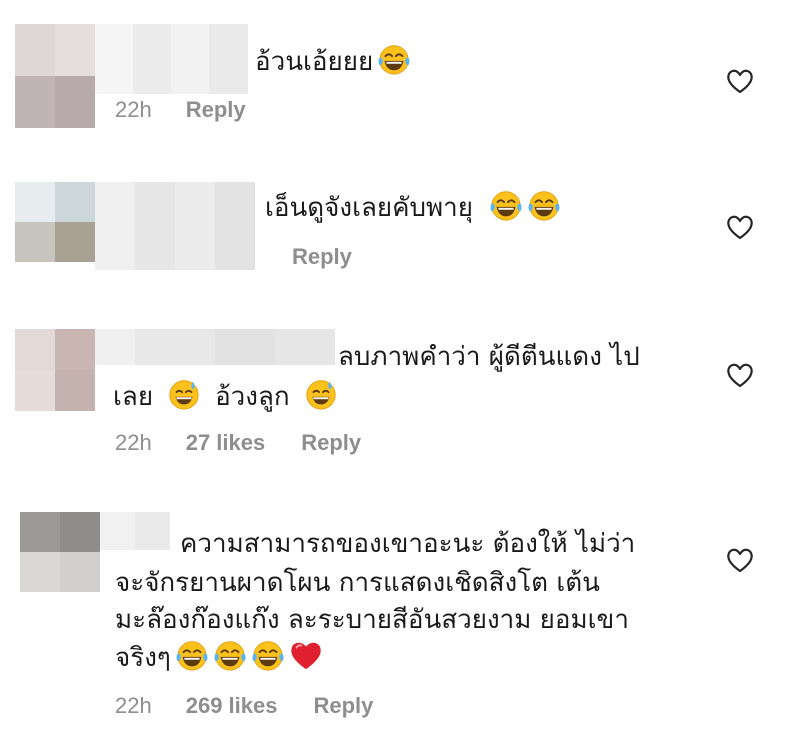 This screenshot has width=800, height=737. Describe the element at coordinates (226, 443) in the screenshot. I see `likes-count: 27 likes` at that location.